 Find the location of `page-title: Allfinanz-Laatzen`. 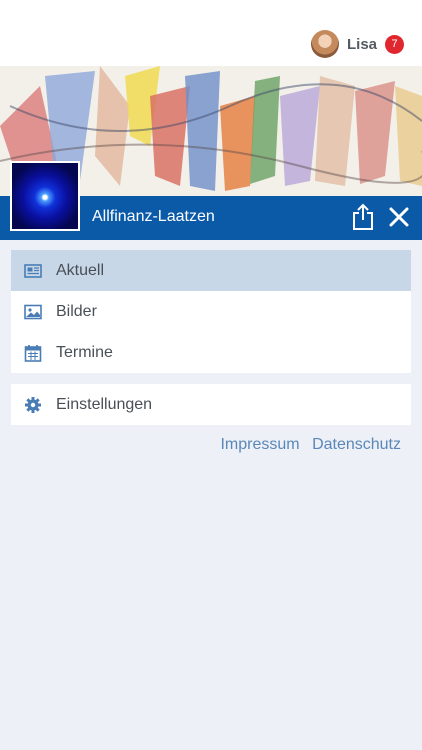

page-title: Allfinanz-Laatzen is located at coordinates (153, 216).